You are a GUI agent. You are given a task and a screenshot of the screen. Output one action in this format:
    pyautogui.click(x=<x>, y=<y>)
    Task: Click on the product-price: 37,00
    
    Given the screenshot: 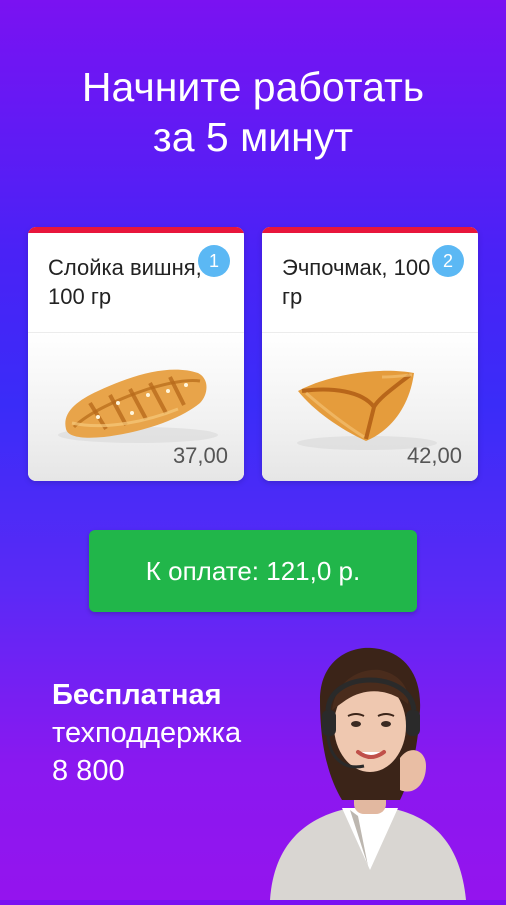 What is the action you would take?
    pyautogui.click(x=200, y=455)
    